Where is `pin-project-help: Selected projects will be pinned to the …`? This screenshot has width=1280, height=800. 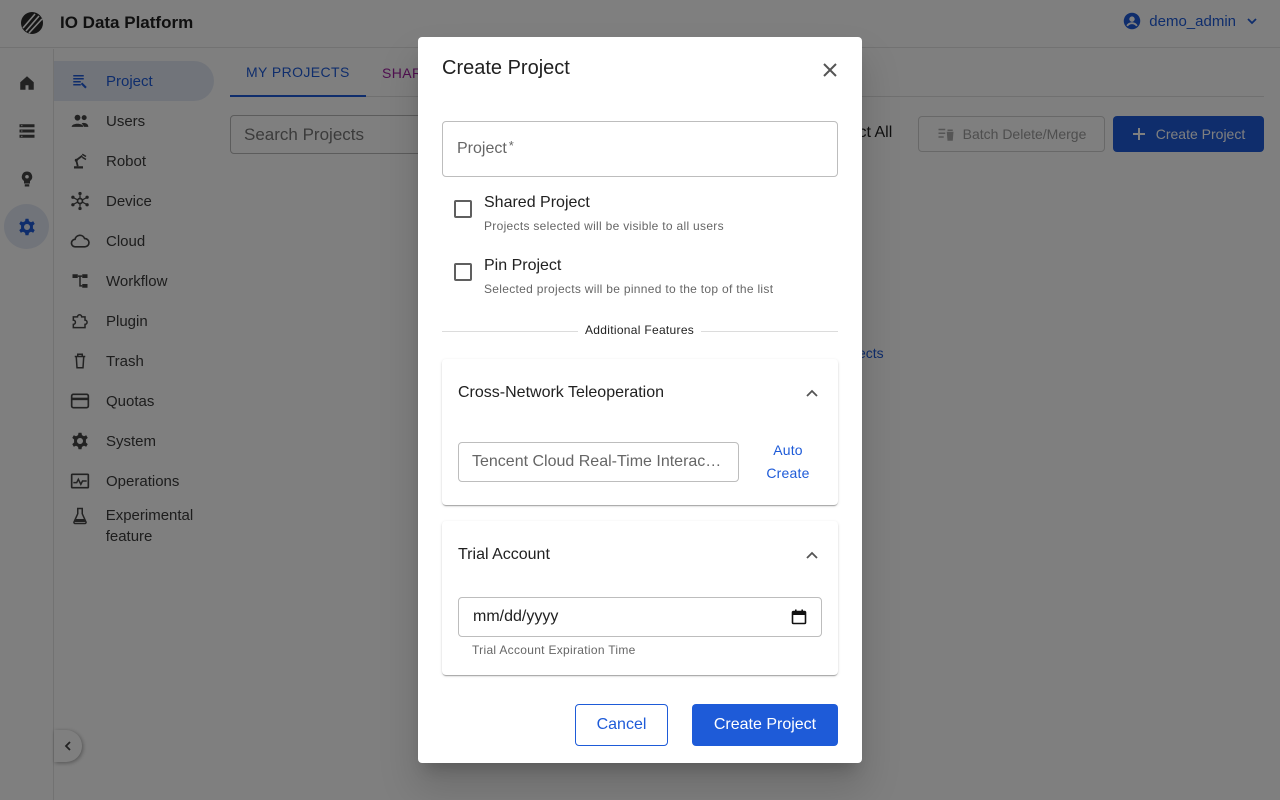
pin-project-help: Selected projects will be pinned to the … is located at coordinates (629, 289).